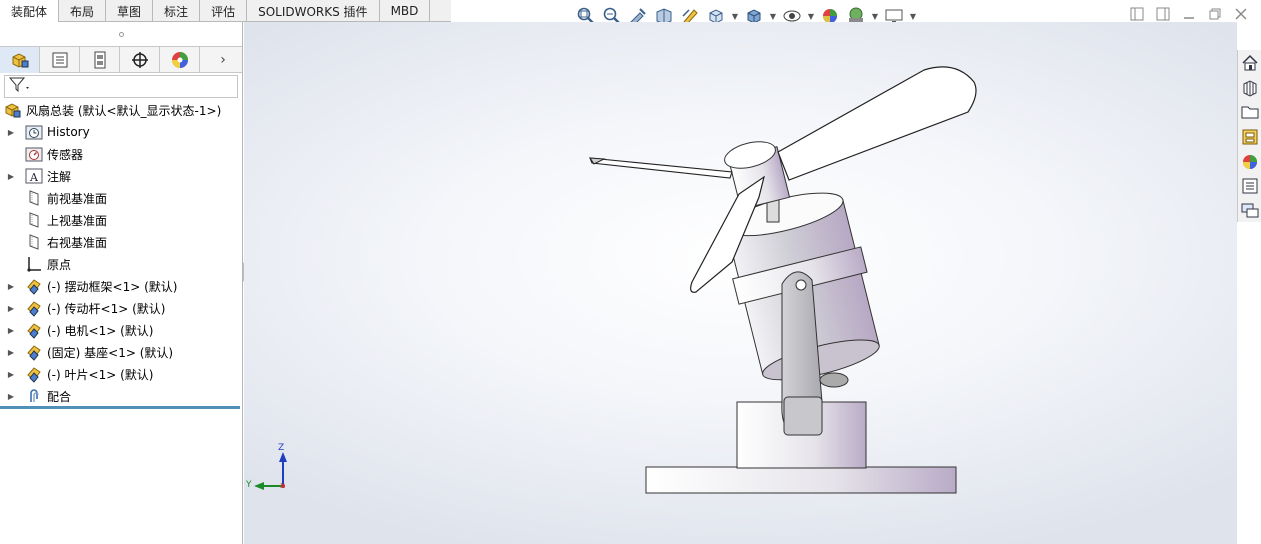  I want to click on tree-item-drive-rod: ▶ (-) 传动杆<1> (默认), so click(121, 308).